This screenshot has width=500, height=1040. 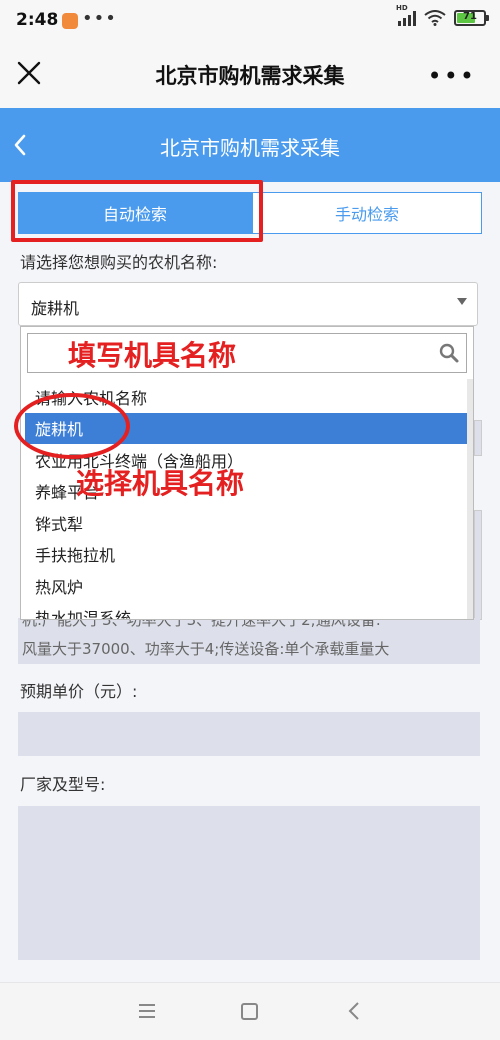 What do you see at coordinates (206, 649) in the screenshot?
I see `requirement-line: 风量大于37000、功率大于4;传送设备:单个承载重量大` at bounding box center [206, 649].